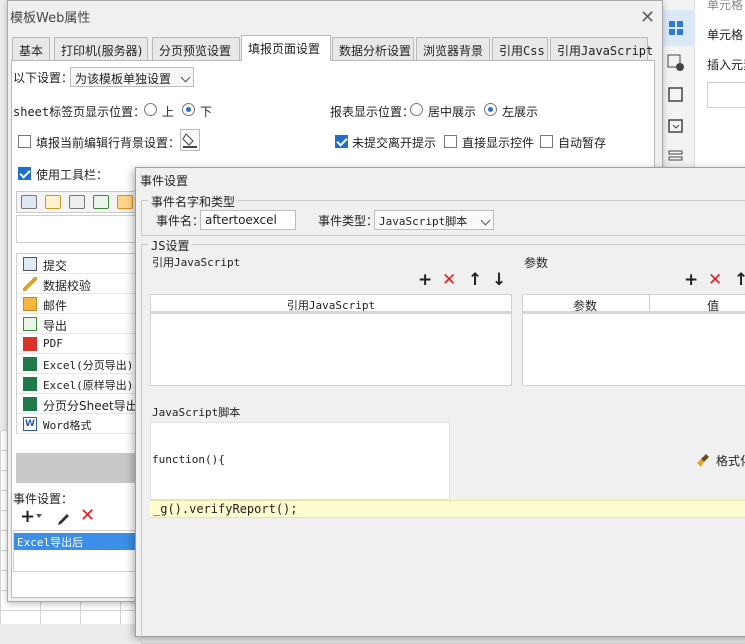 This screenshot has height=644, width=745. What do you see at coordinates (123, 79) in the screenshot?
I see `settings-combo-value: 为该模板单独设置` at bounding box center [123, 79].